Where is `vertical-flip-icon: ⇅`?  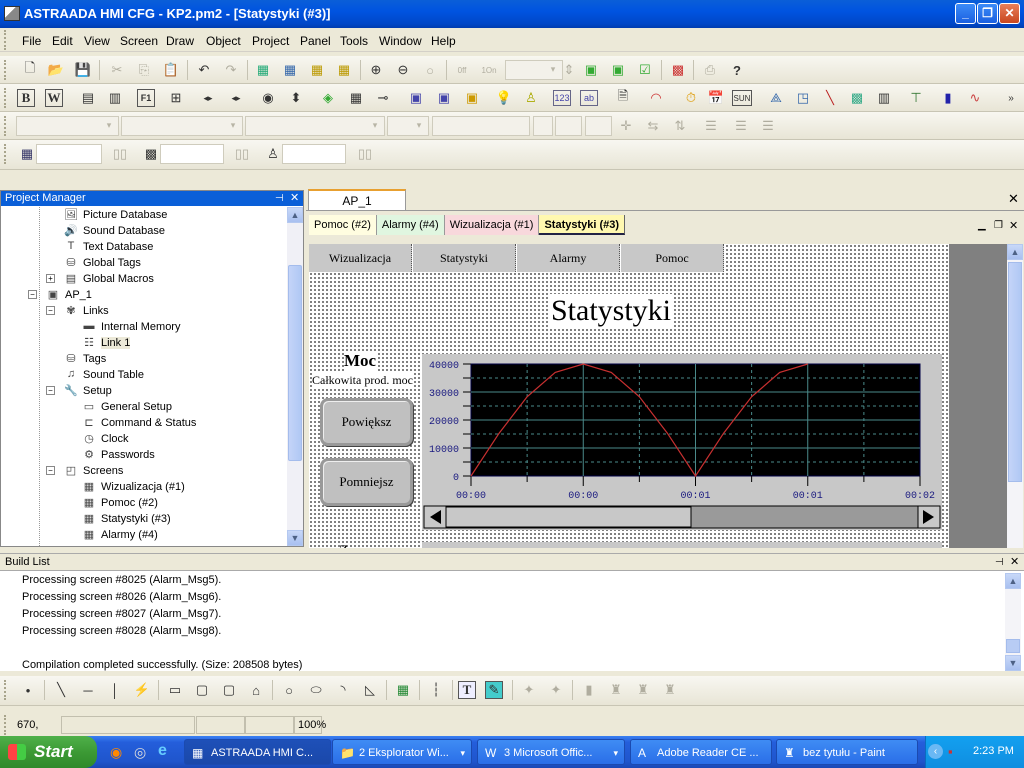
vertical-flip-icon: ⇅ is located at coordinates (680, 126).